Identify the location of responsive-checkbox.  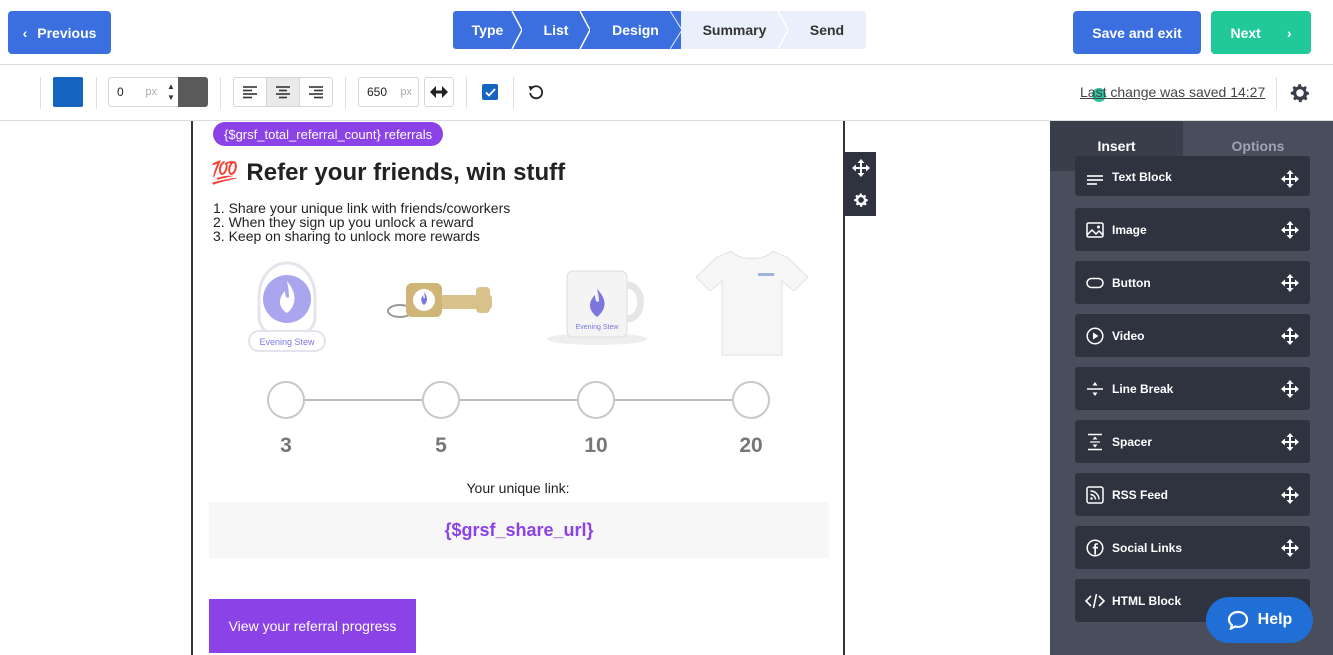
(490, 92).